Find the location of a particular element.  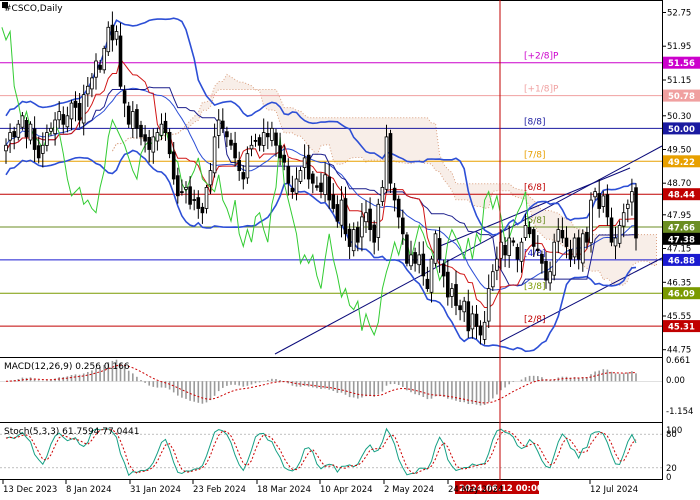

time-tick-label: 12 Jul 2024 is located at coordinates (614, 490).